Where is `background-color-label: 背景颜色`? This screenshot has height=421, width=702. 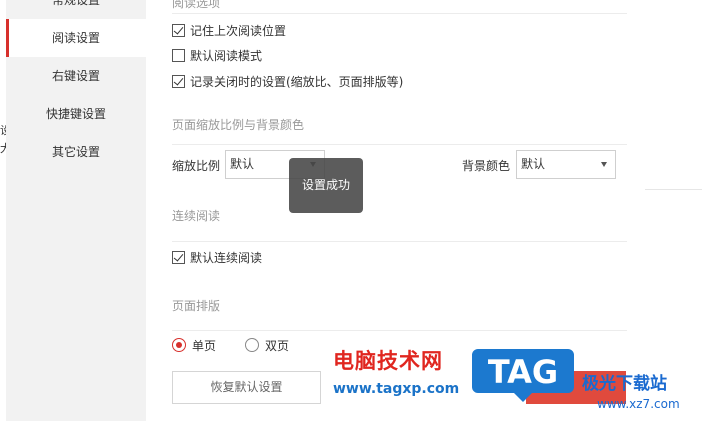
background-color-label: 背景颜色 is located at coordinates (486, 166).